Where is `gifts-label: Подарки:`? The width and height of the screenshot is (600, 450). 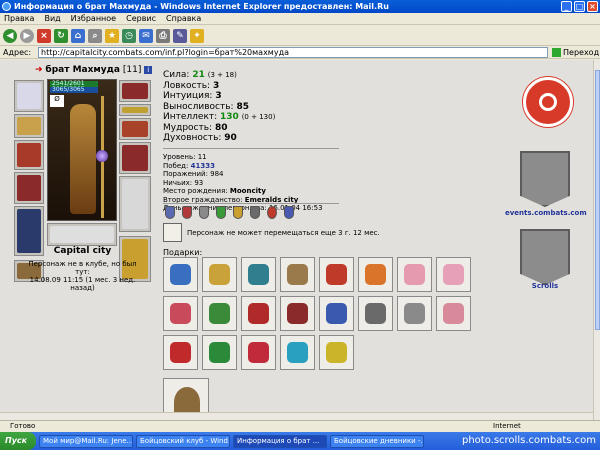
gifts-label: Подарки: is located at coordinates (183, 252).